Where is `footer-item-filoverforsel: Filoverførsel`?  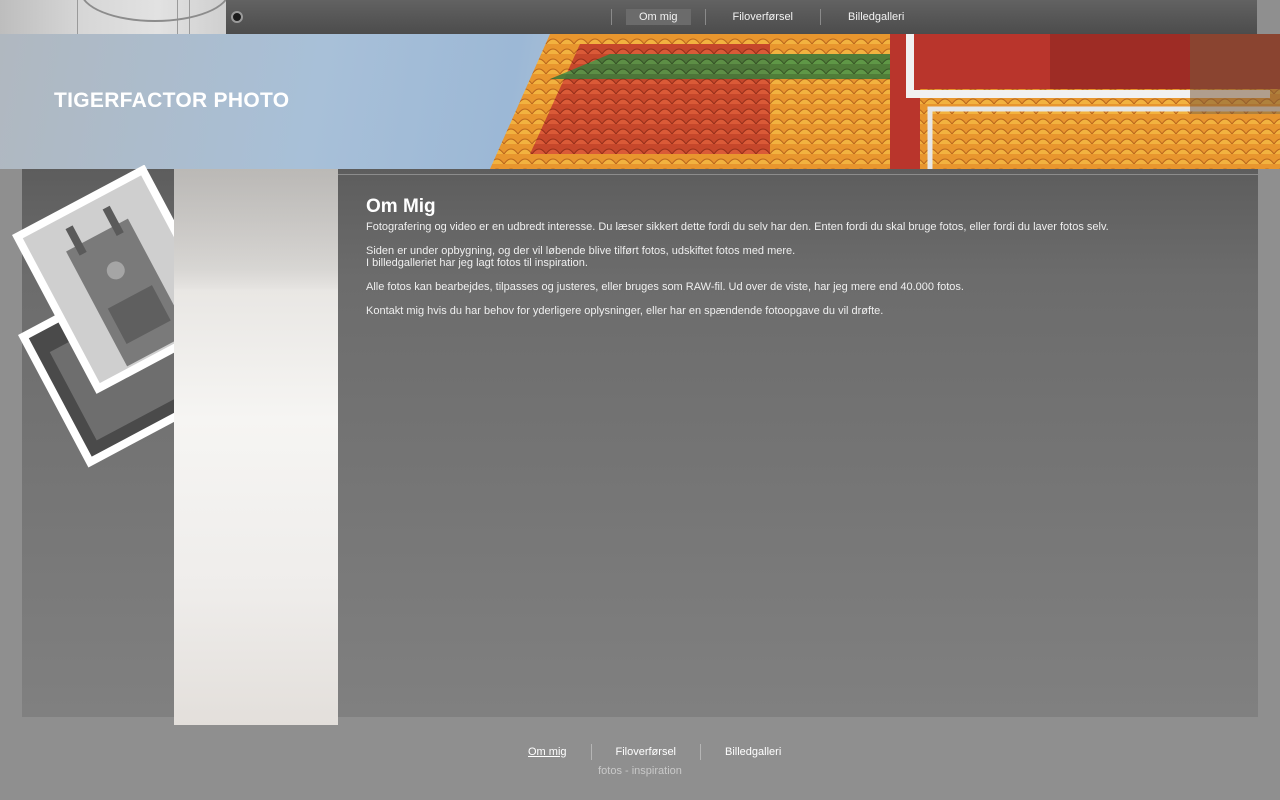 footer-item-filoverforsel: Filoverførsel is located at coordinates (645, 752).